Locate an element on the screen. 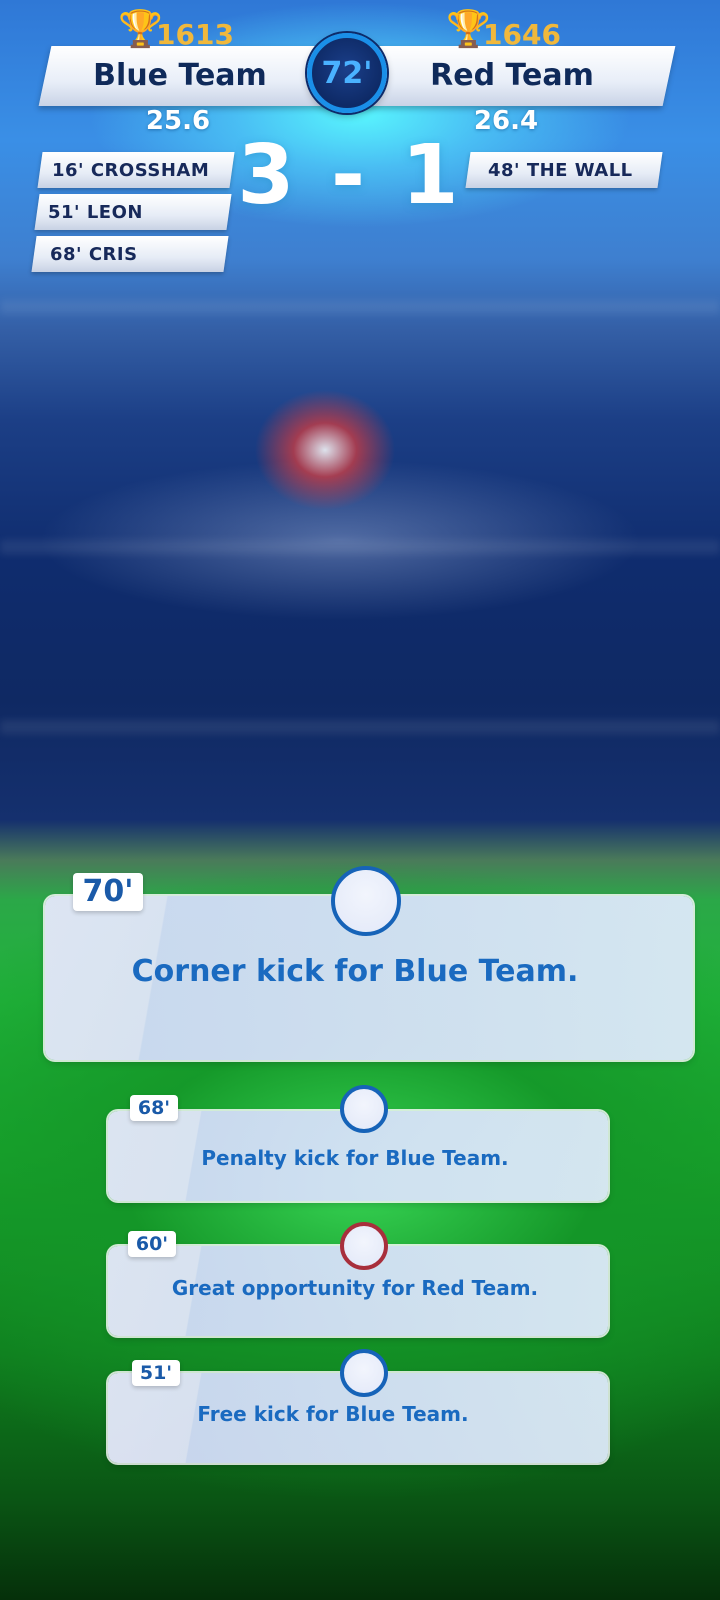 Image resolution: width=720 pixels, height=1600 pixels. event-text: Corner kick for Blue Team. is located at coordinates (355, 971).